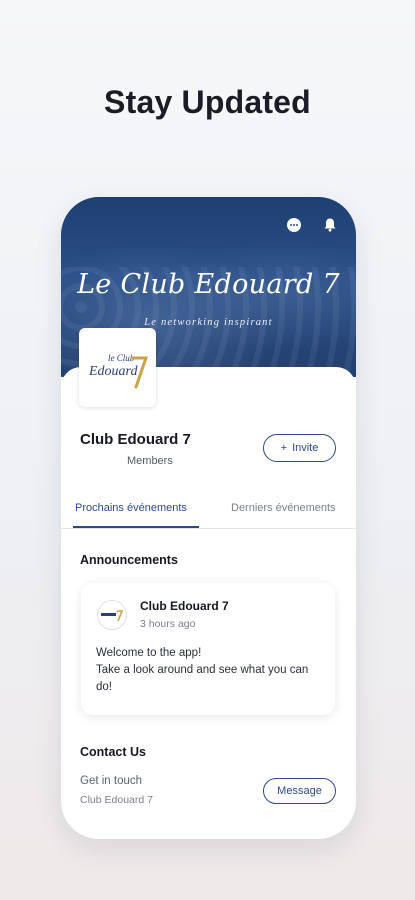  What do you see at coordinates (208, 322) in the screenshot?
I see `hero-subtitle: Le networking inspirant` at bounding box center [208, 322].